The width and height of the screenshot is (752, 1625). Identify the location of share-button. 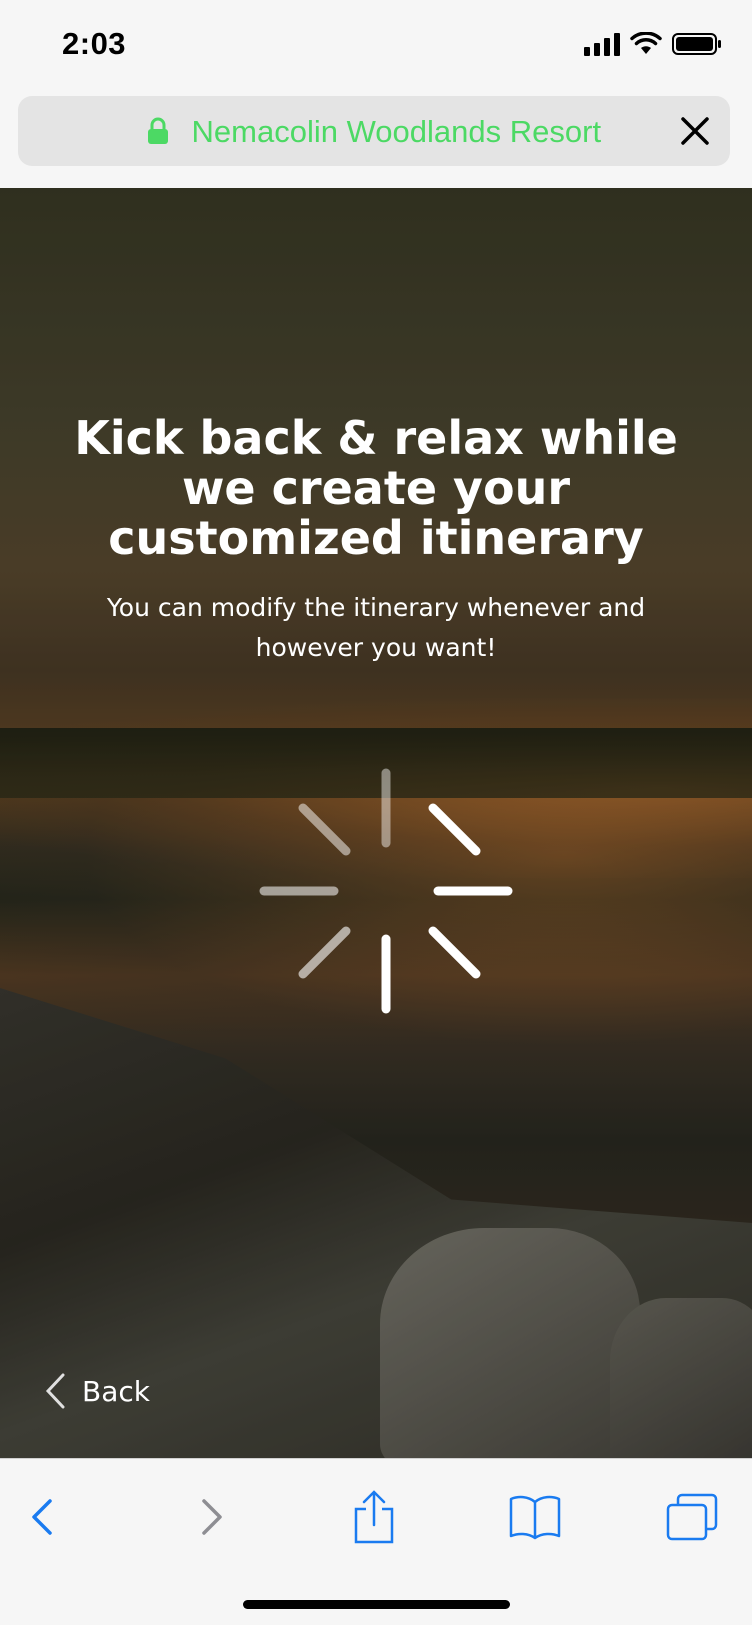
(374, 1517).